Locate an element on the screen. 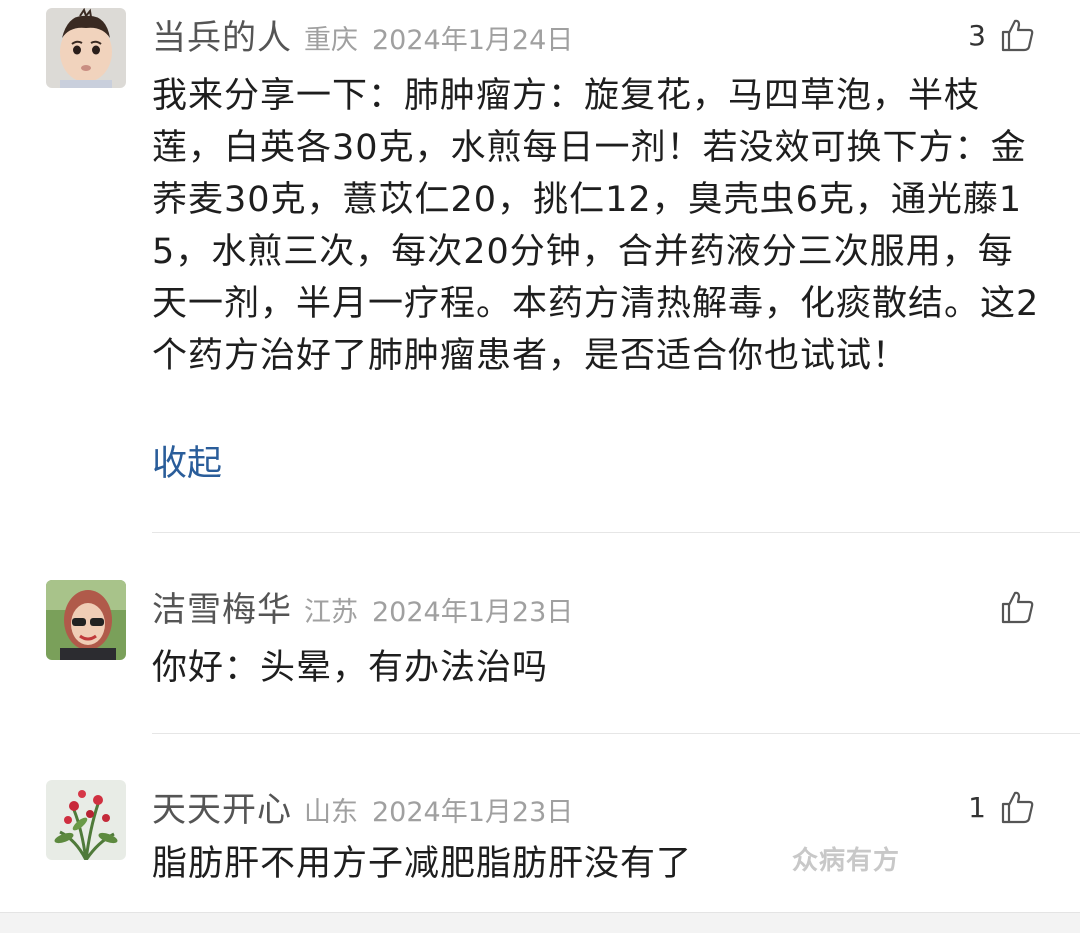 This screenshot has width=1080, height=933. comment-meta: 天天开心 山东 2024年1月23日 is located at coordinates (362, 807).